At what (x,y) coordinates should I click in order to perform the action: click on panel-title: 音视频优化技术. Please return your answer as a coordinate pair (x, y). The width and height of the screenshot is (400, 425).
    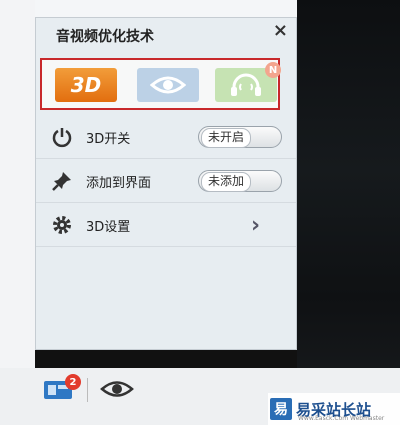
    Looking at the image, I should click on (105, 37).